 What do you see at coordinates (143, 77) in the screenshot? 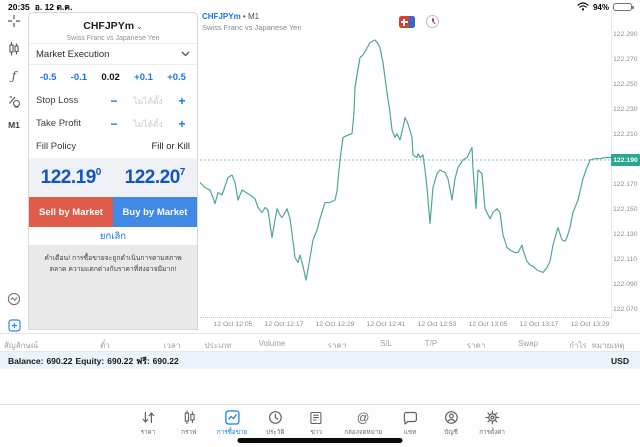
I see `volume-inc-small-button: +0.1` at bounding box center [143, 77].